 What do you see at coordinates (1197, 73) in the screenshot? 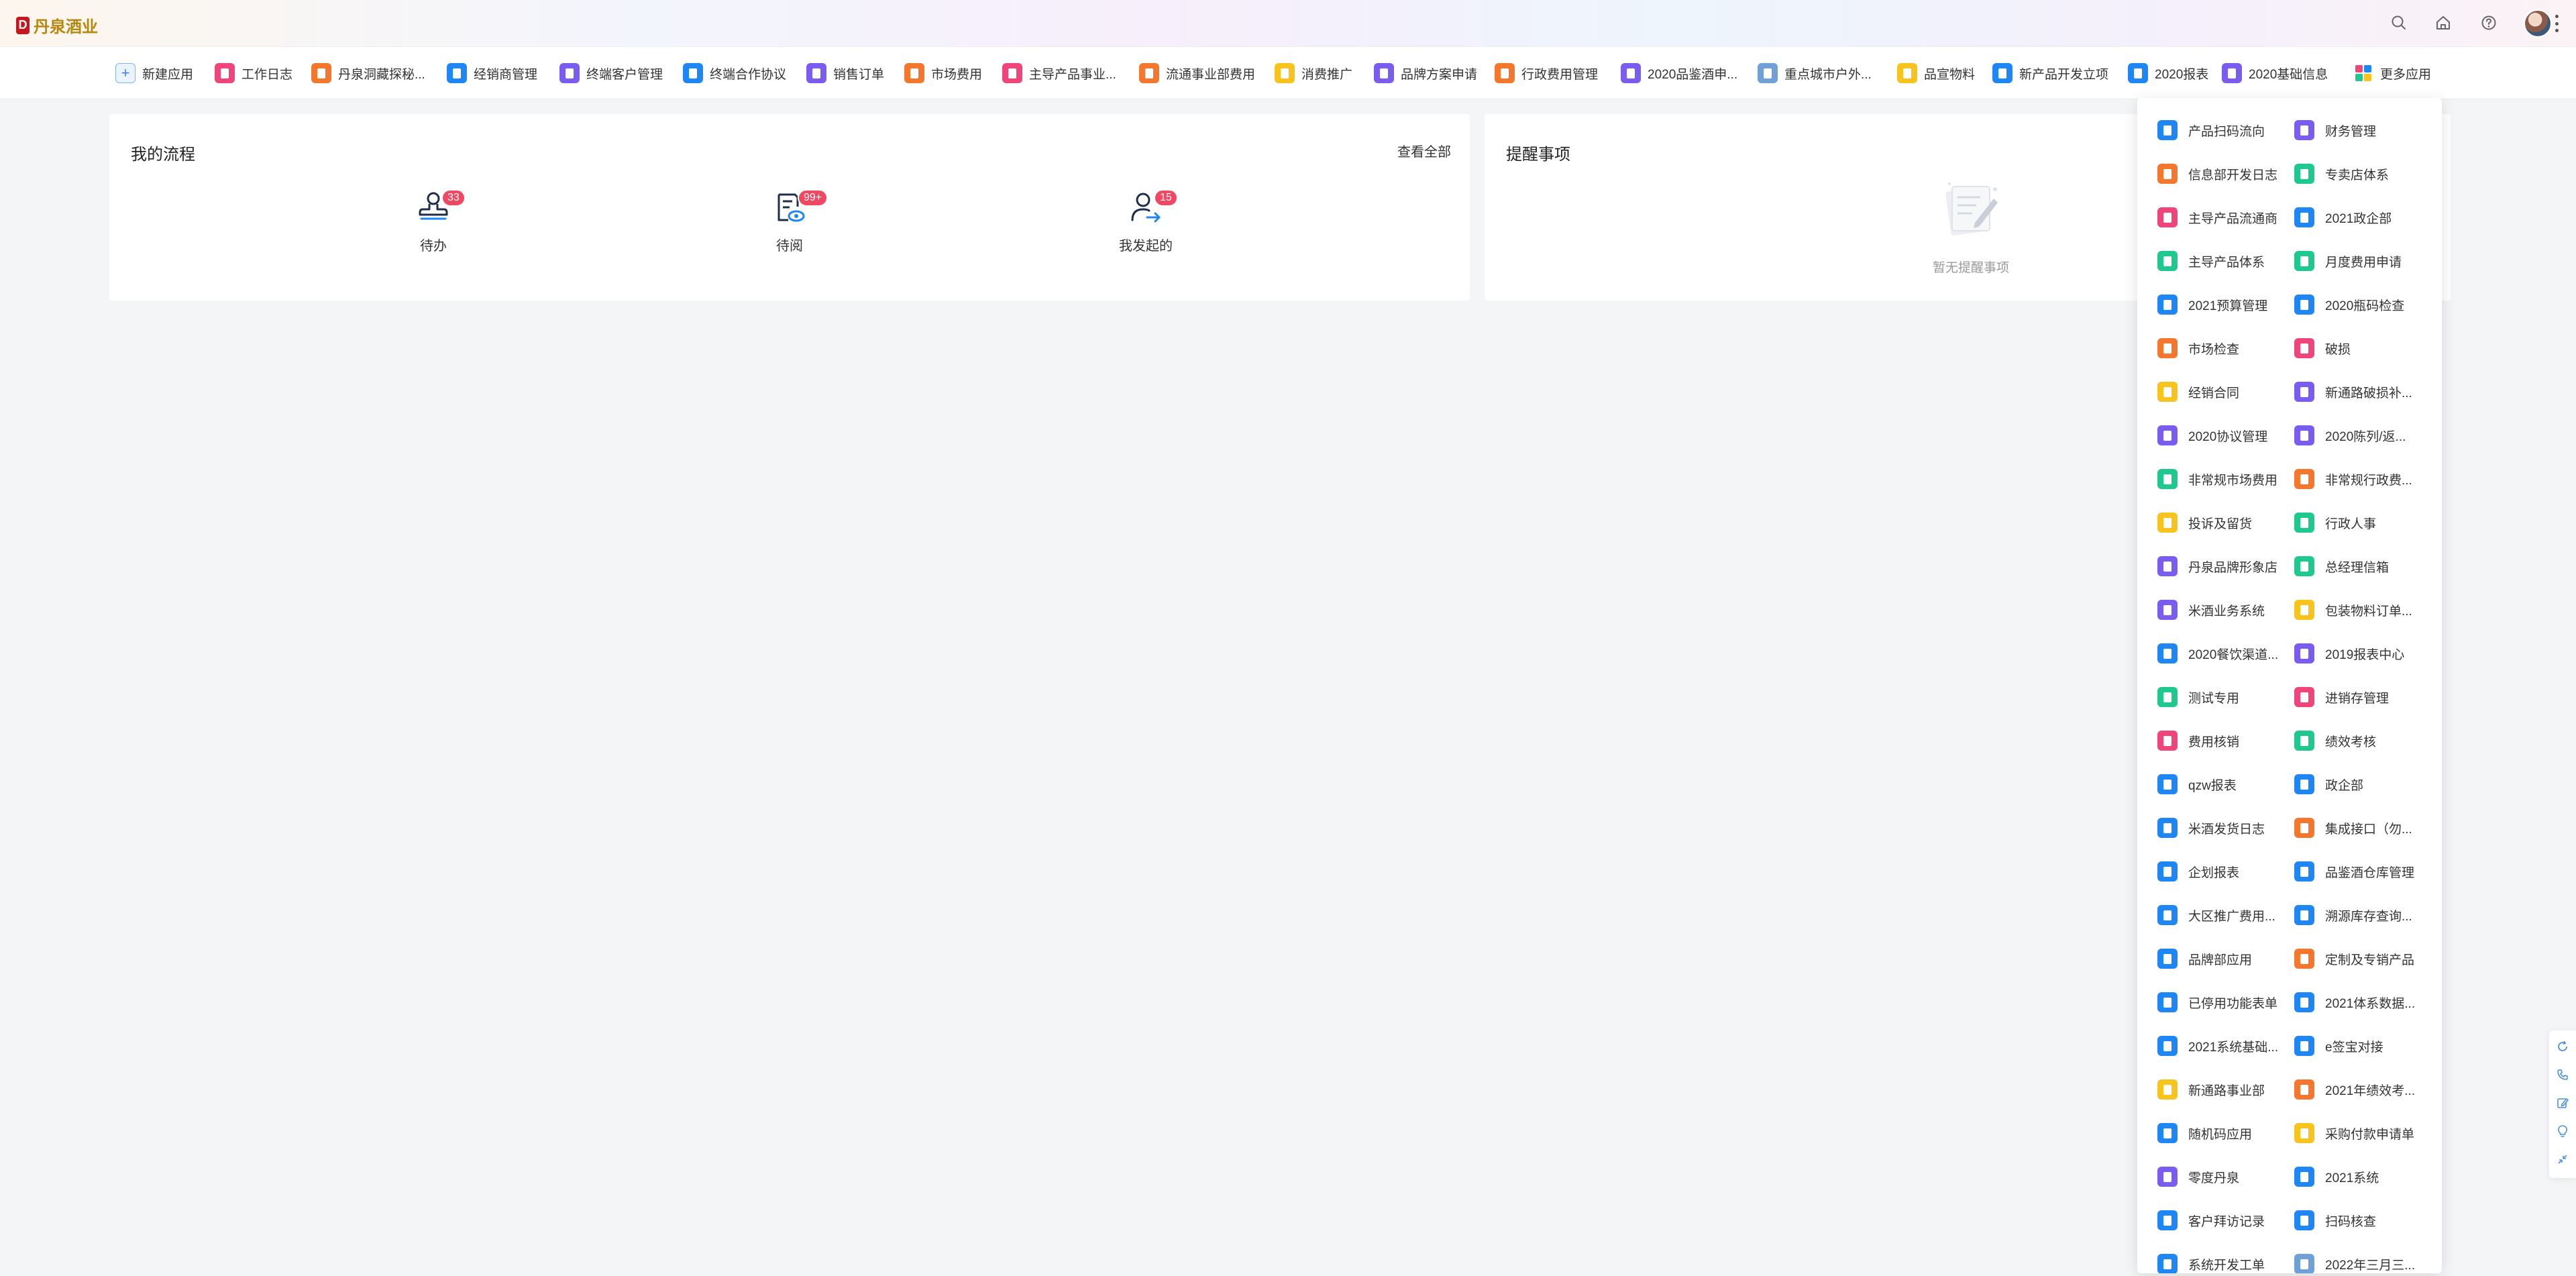
I see `app-tab: 流通事业部费用` at bounding box center [1197, 73].